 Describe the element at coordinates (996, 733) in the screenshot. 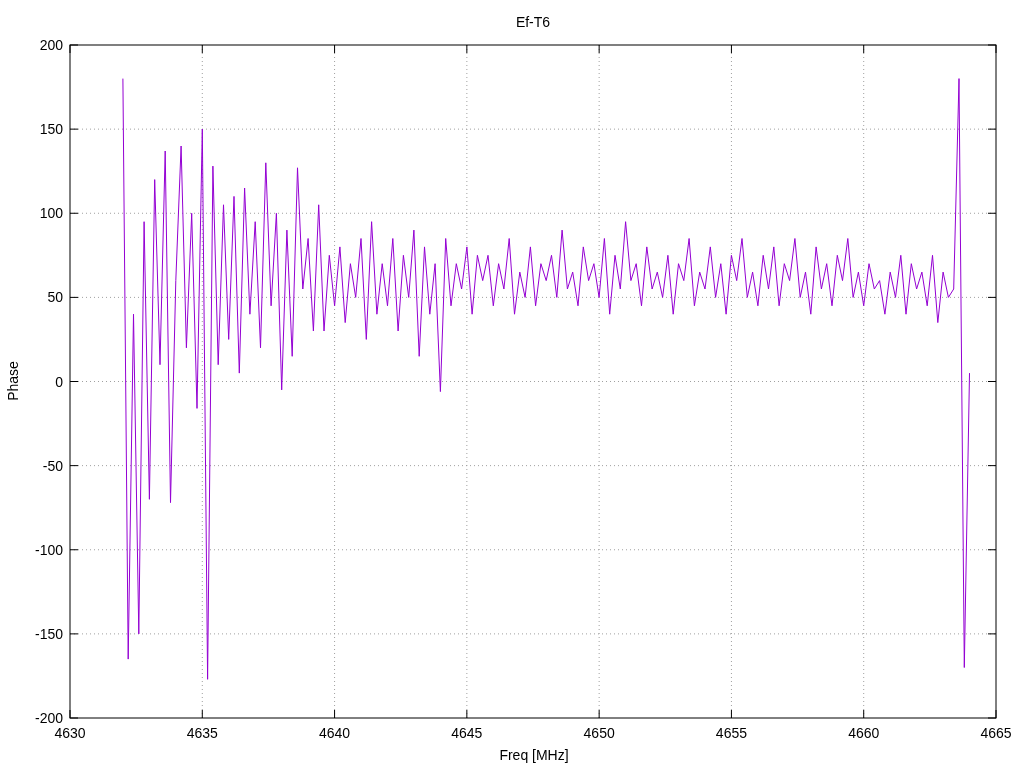

I see `x-tick-label: 4665` at that location.